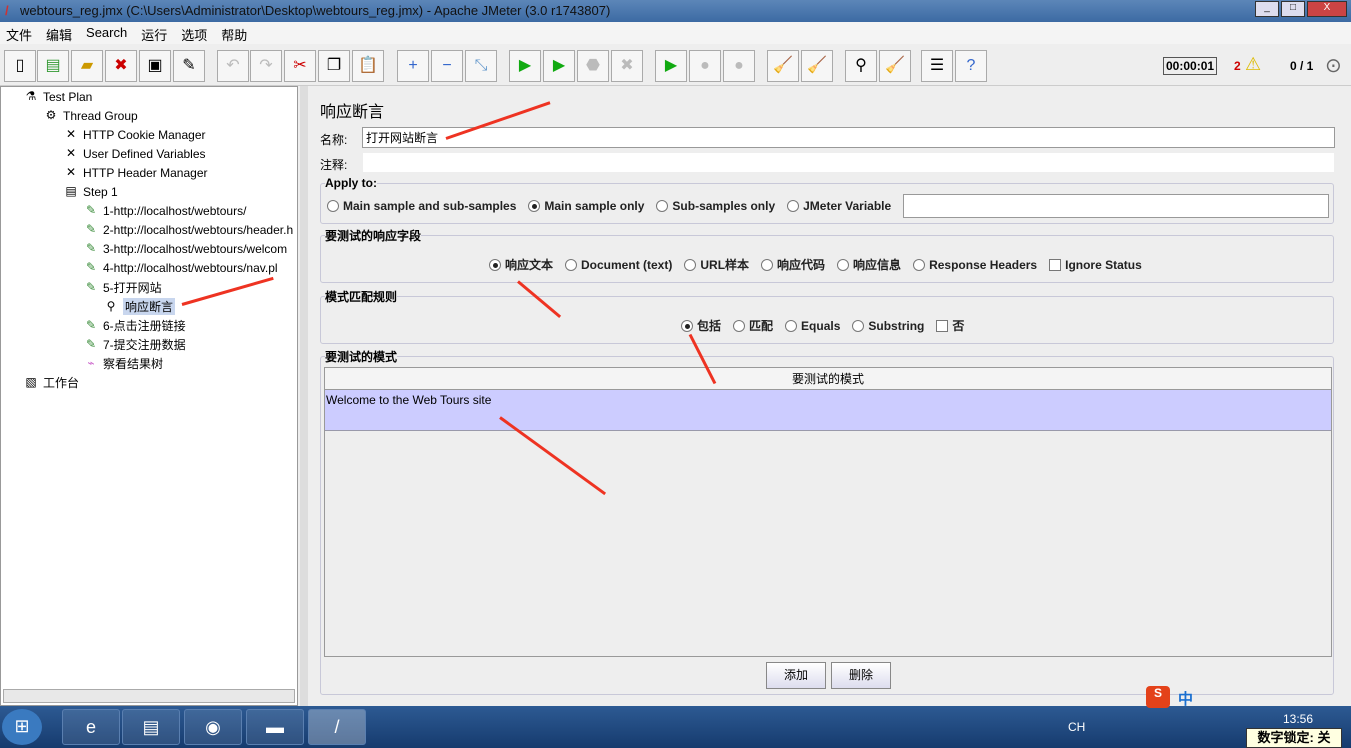 This screenshot has width=1351, height=748. What do you see at coordinates (352, 112) in the screenshot?
I see `page-title: 响应断言` at bounding box center [352, 112].